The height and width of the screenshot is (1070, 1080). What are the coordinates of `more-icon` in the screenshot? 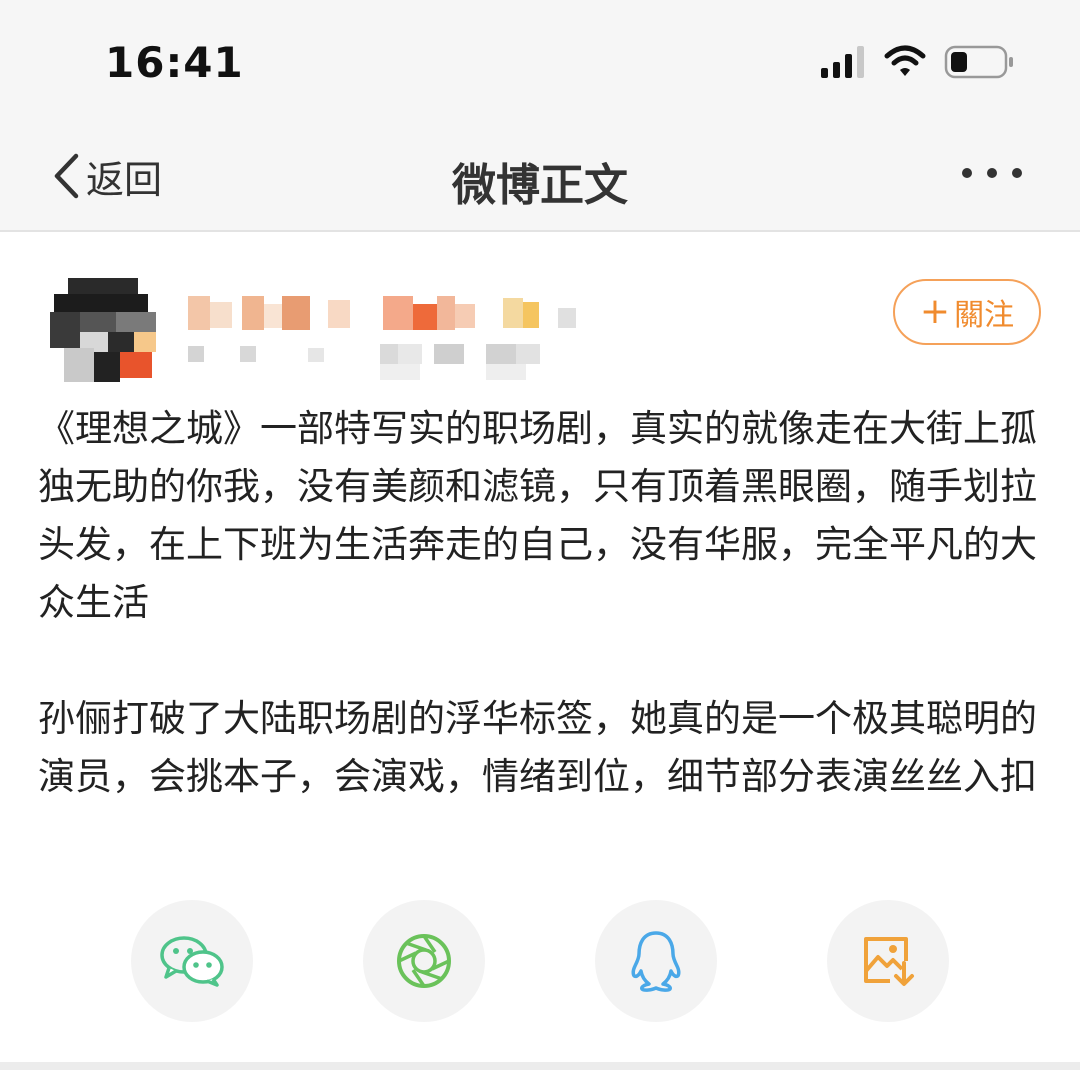 It's located at (992, 175).